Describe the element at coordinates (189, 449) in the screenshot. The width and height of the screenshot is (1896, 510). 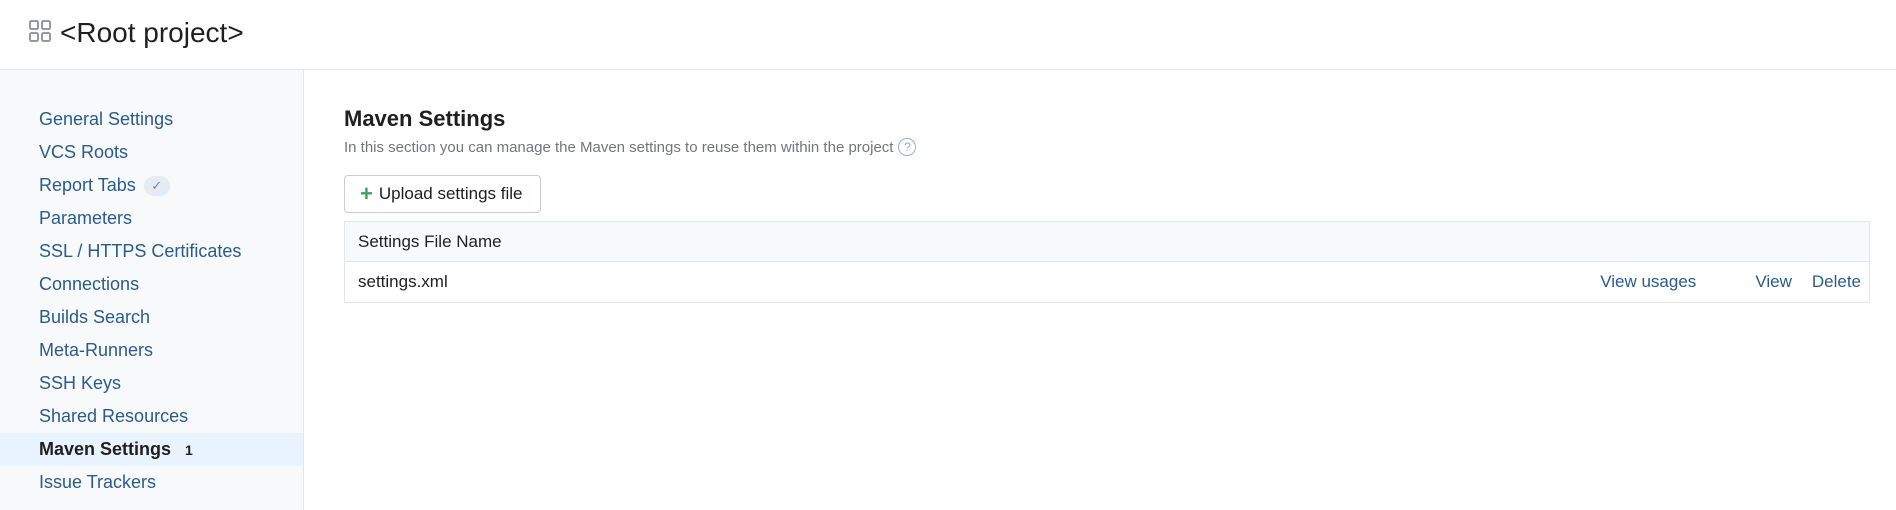
I see `count-badge: 1` at that location.